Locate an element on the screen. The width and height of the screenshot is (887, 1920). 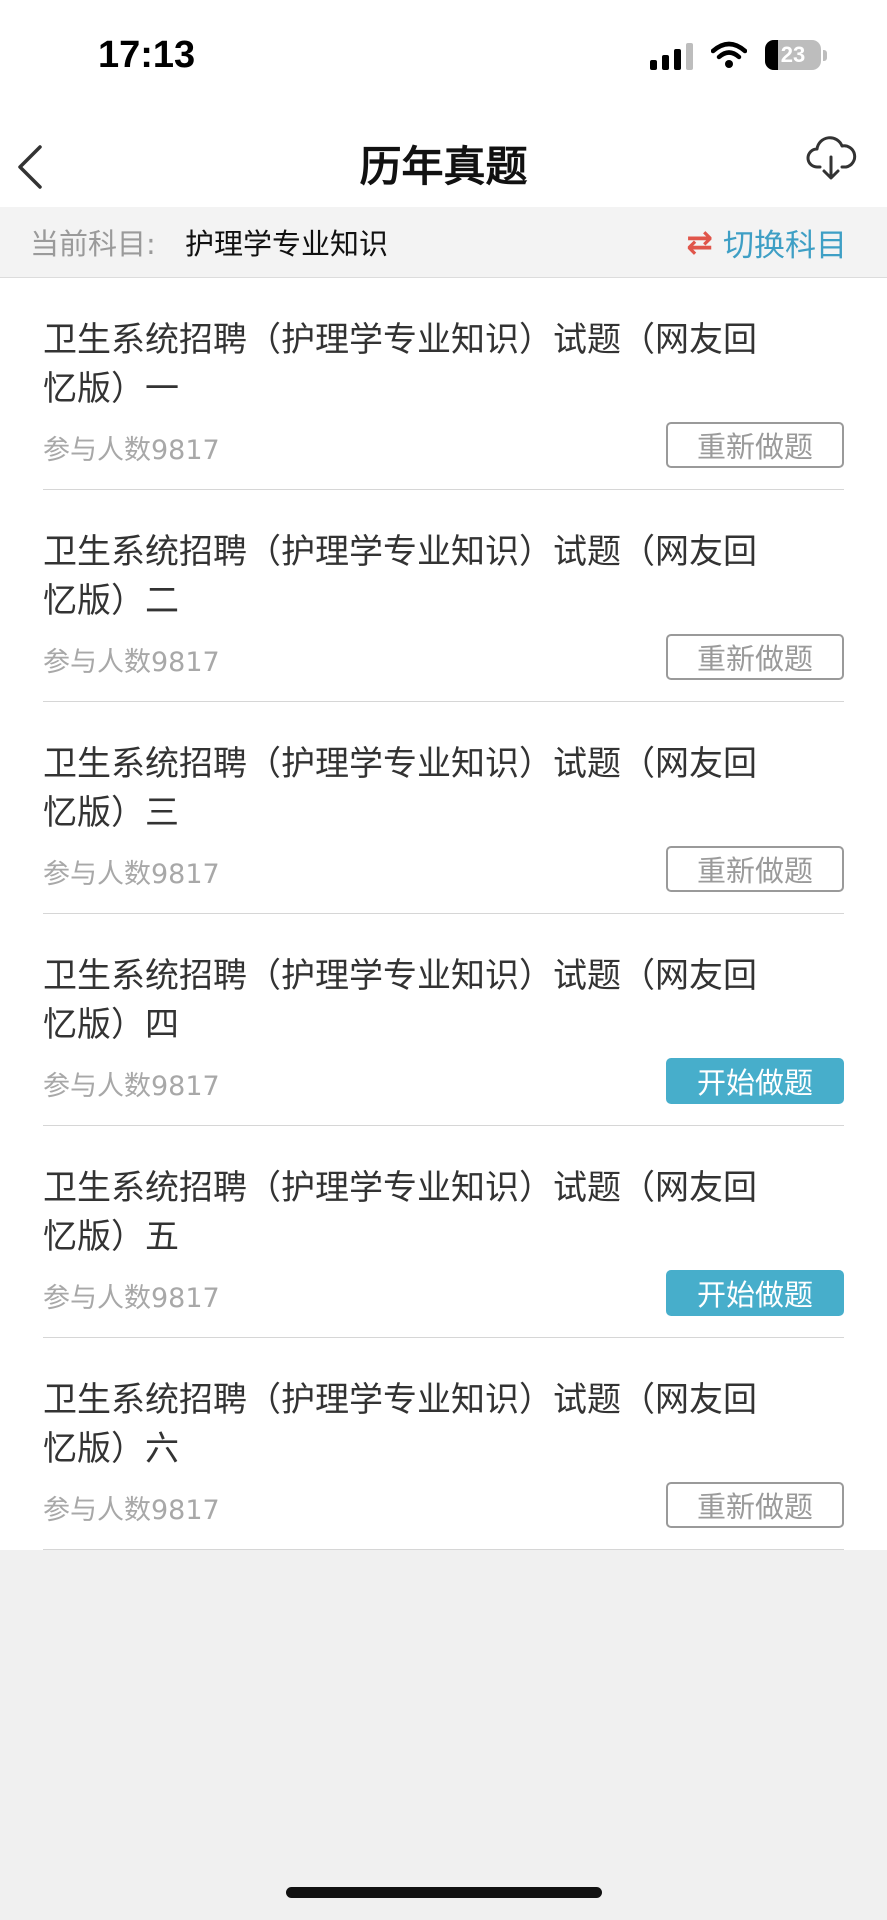
subject-bar: 当前科目: 护理学专业知识 ⇄ 切换科目 is located at coordinates (443, 242).